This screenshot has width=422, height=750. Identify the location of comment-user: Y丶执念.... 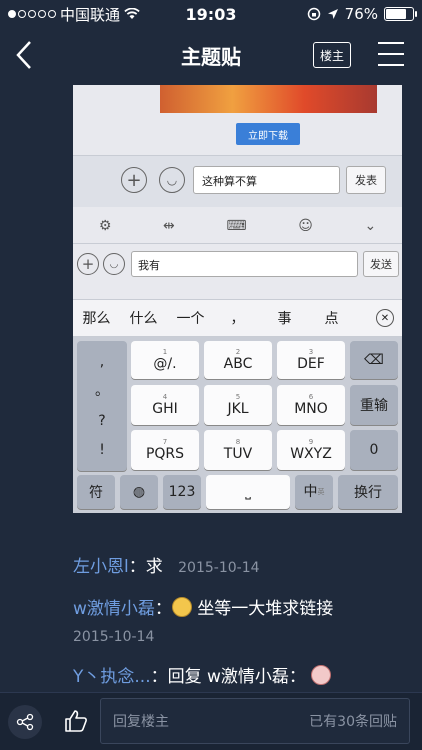
(112, 677).